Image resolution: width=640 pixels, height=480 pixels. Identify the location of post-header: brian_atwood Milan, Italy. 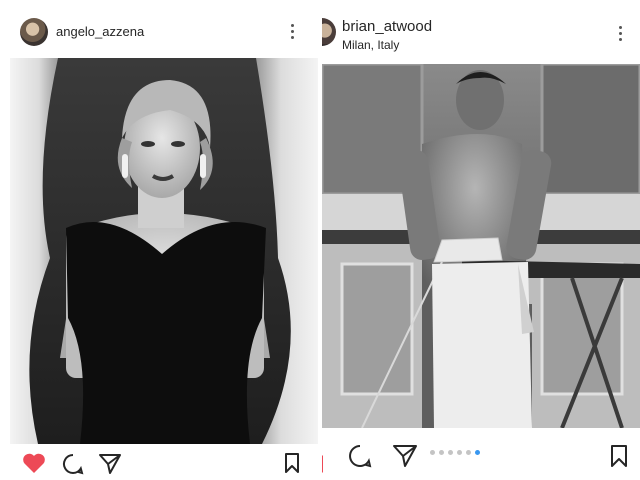
(481, 29).